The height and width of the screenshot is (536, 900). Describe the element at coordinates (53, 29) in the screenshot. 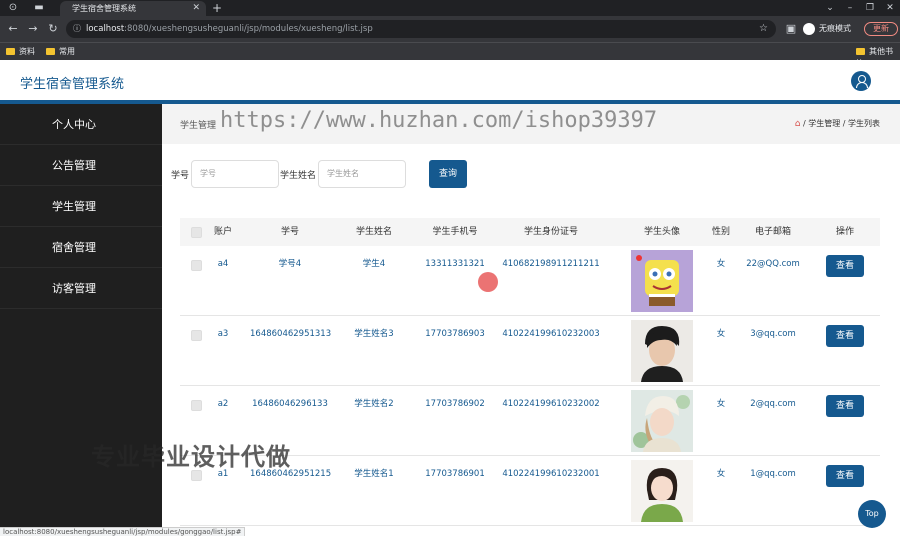

I see `reload-icon: ↻` at that location.